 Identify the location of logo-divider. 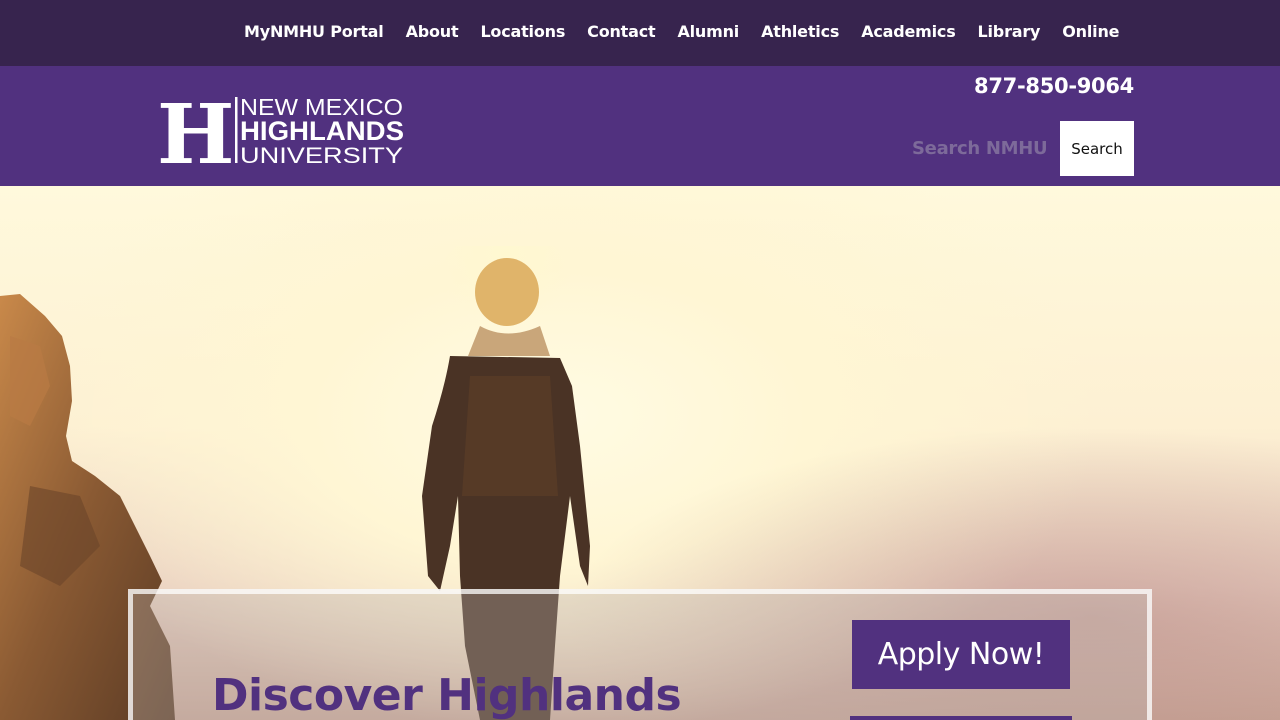
(236, 130).